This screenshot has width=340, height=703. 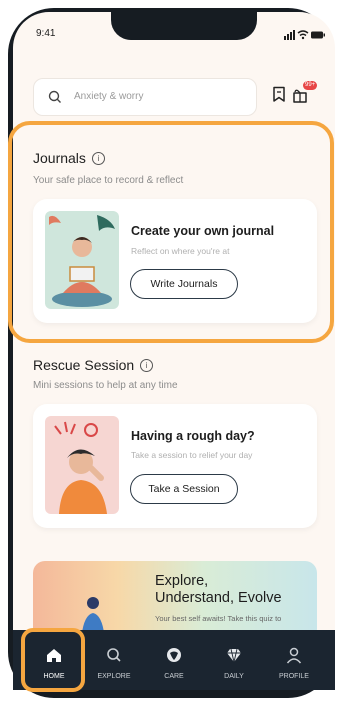 I want to click on battery-icon, so click(x=318, y=35).